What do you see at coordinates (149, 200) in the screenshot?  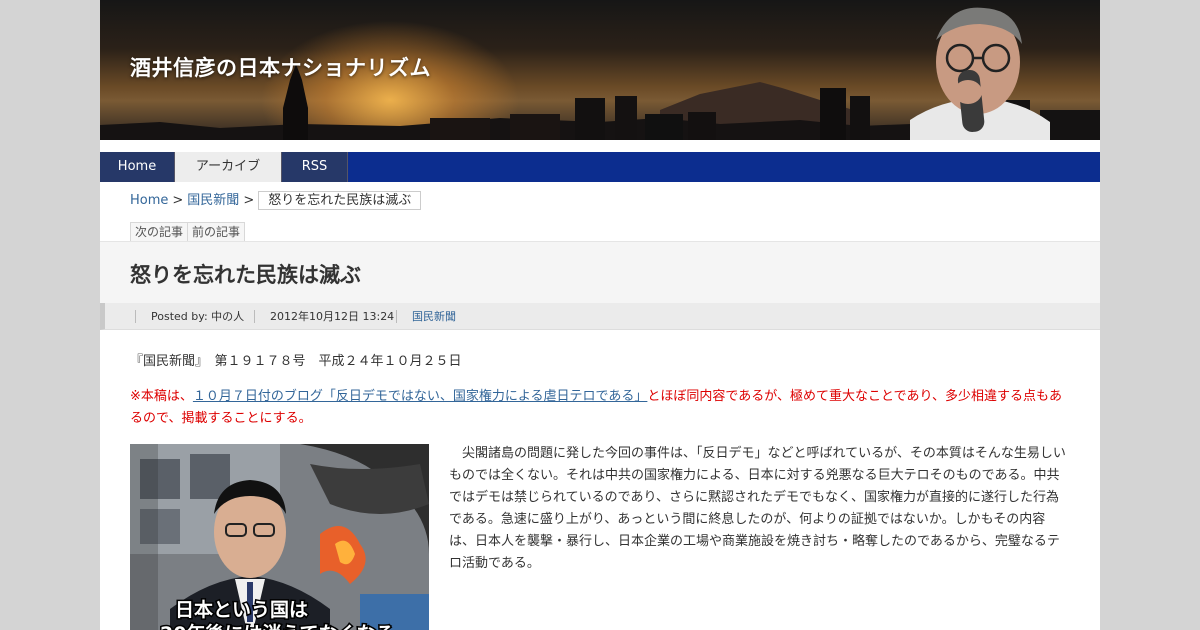 I see `breadcrumb-home-link: Home` at bounding box center [149, 200].